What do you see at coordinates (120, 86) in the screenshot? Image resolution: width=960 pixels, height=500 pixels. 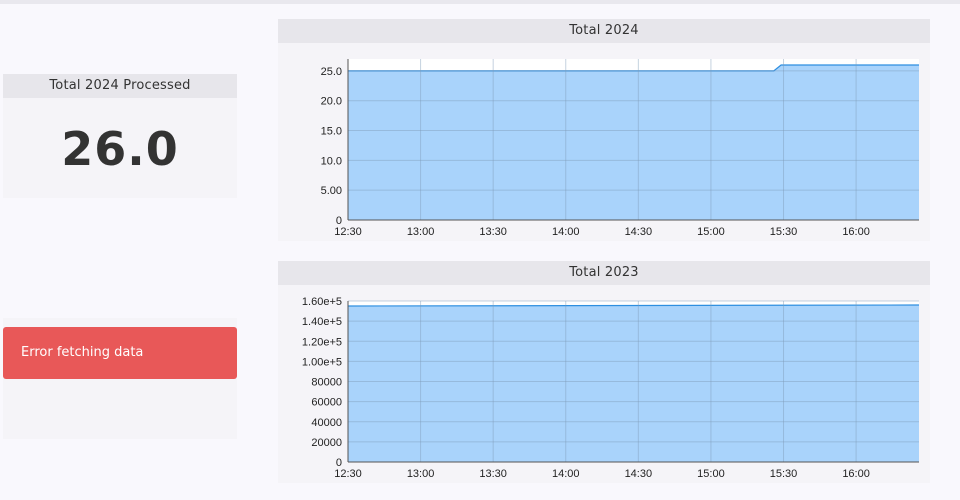 I see `stat-card-title: Total 2024 Processed` at bounding box center [120, 86].